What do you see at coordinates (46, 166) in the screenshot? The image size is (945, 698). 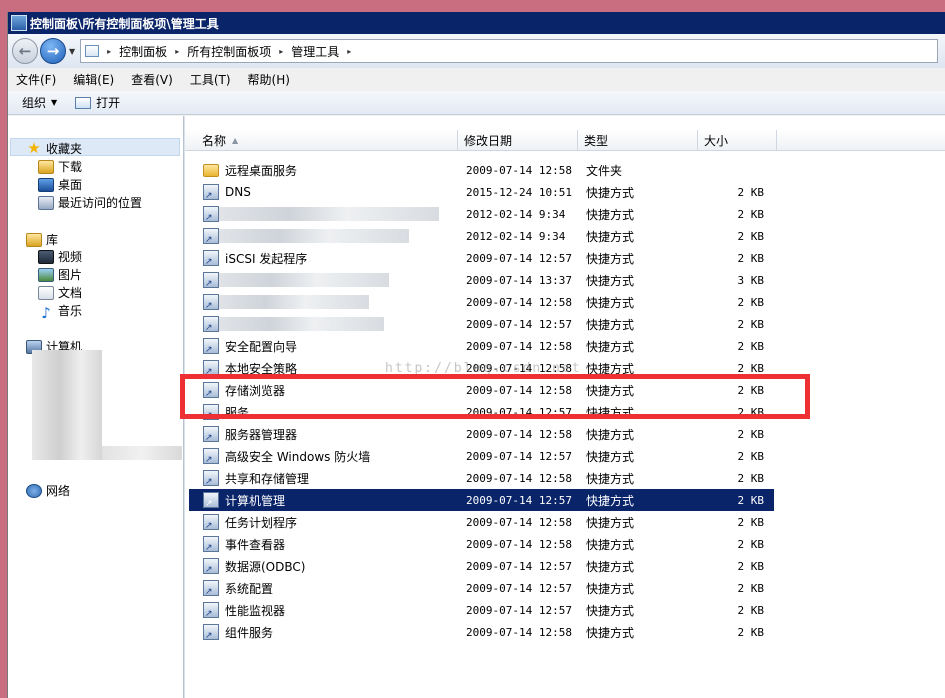 I see `download-folder-icon` at bounding box center [46, 166].